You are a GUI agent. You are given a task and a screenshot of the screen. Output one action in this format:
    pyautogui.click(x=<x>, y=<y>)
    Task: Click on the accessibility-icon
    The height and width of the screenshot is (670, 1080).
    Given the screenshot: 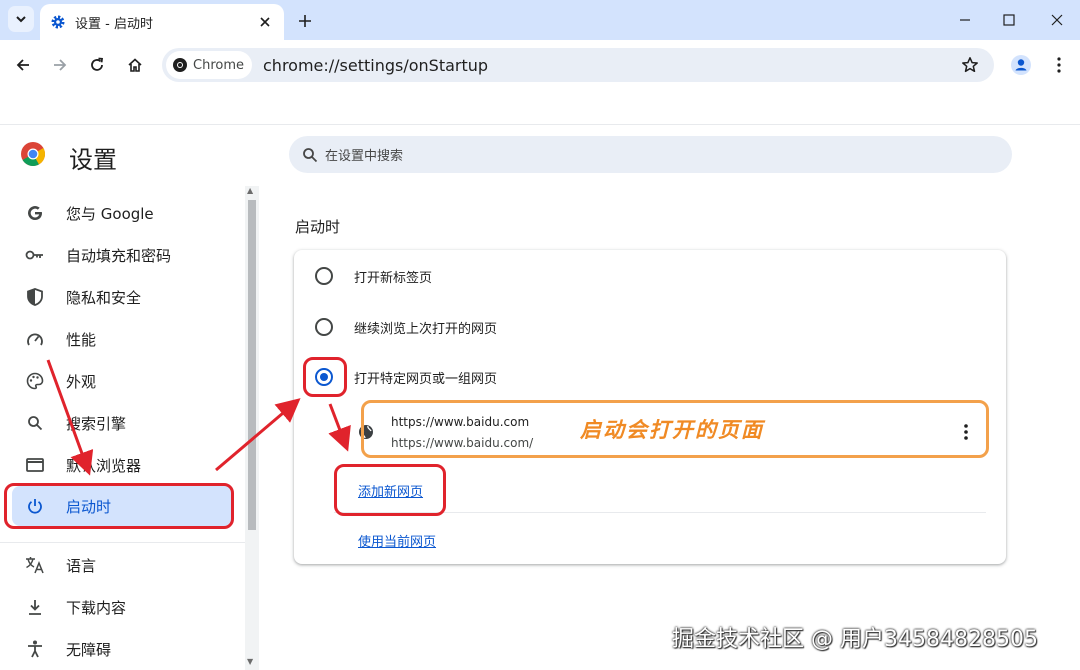 What is the action you would take?
    pyautogui.click(x=35, y=649)
    